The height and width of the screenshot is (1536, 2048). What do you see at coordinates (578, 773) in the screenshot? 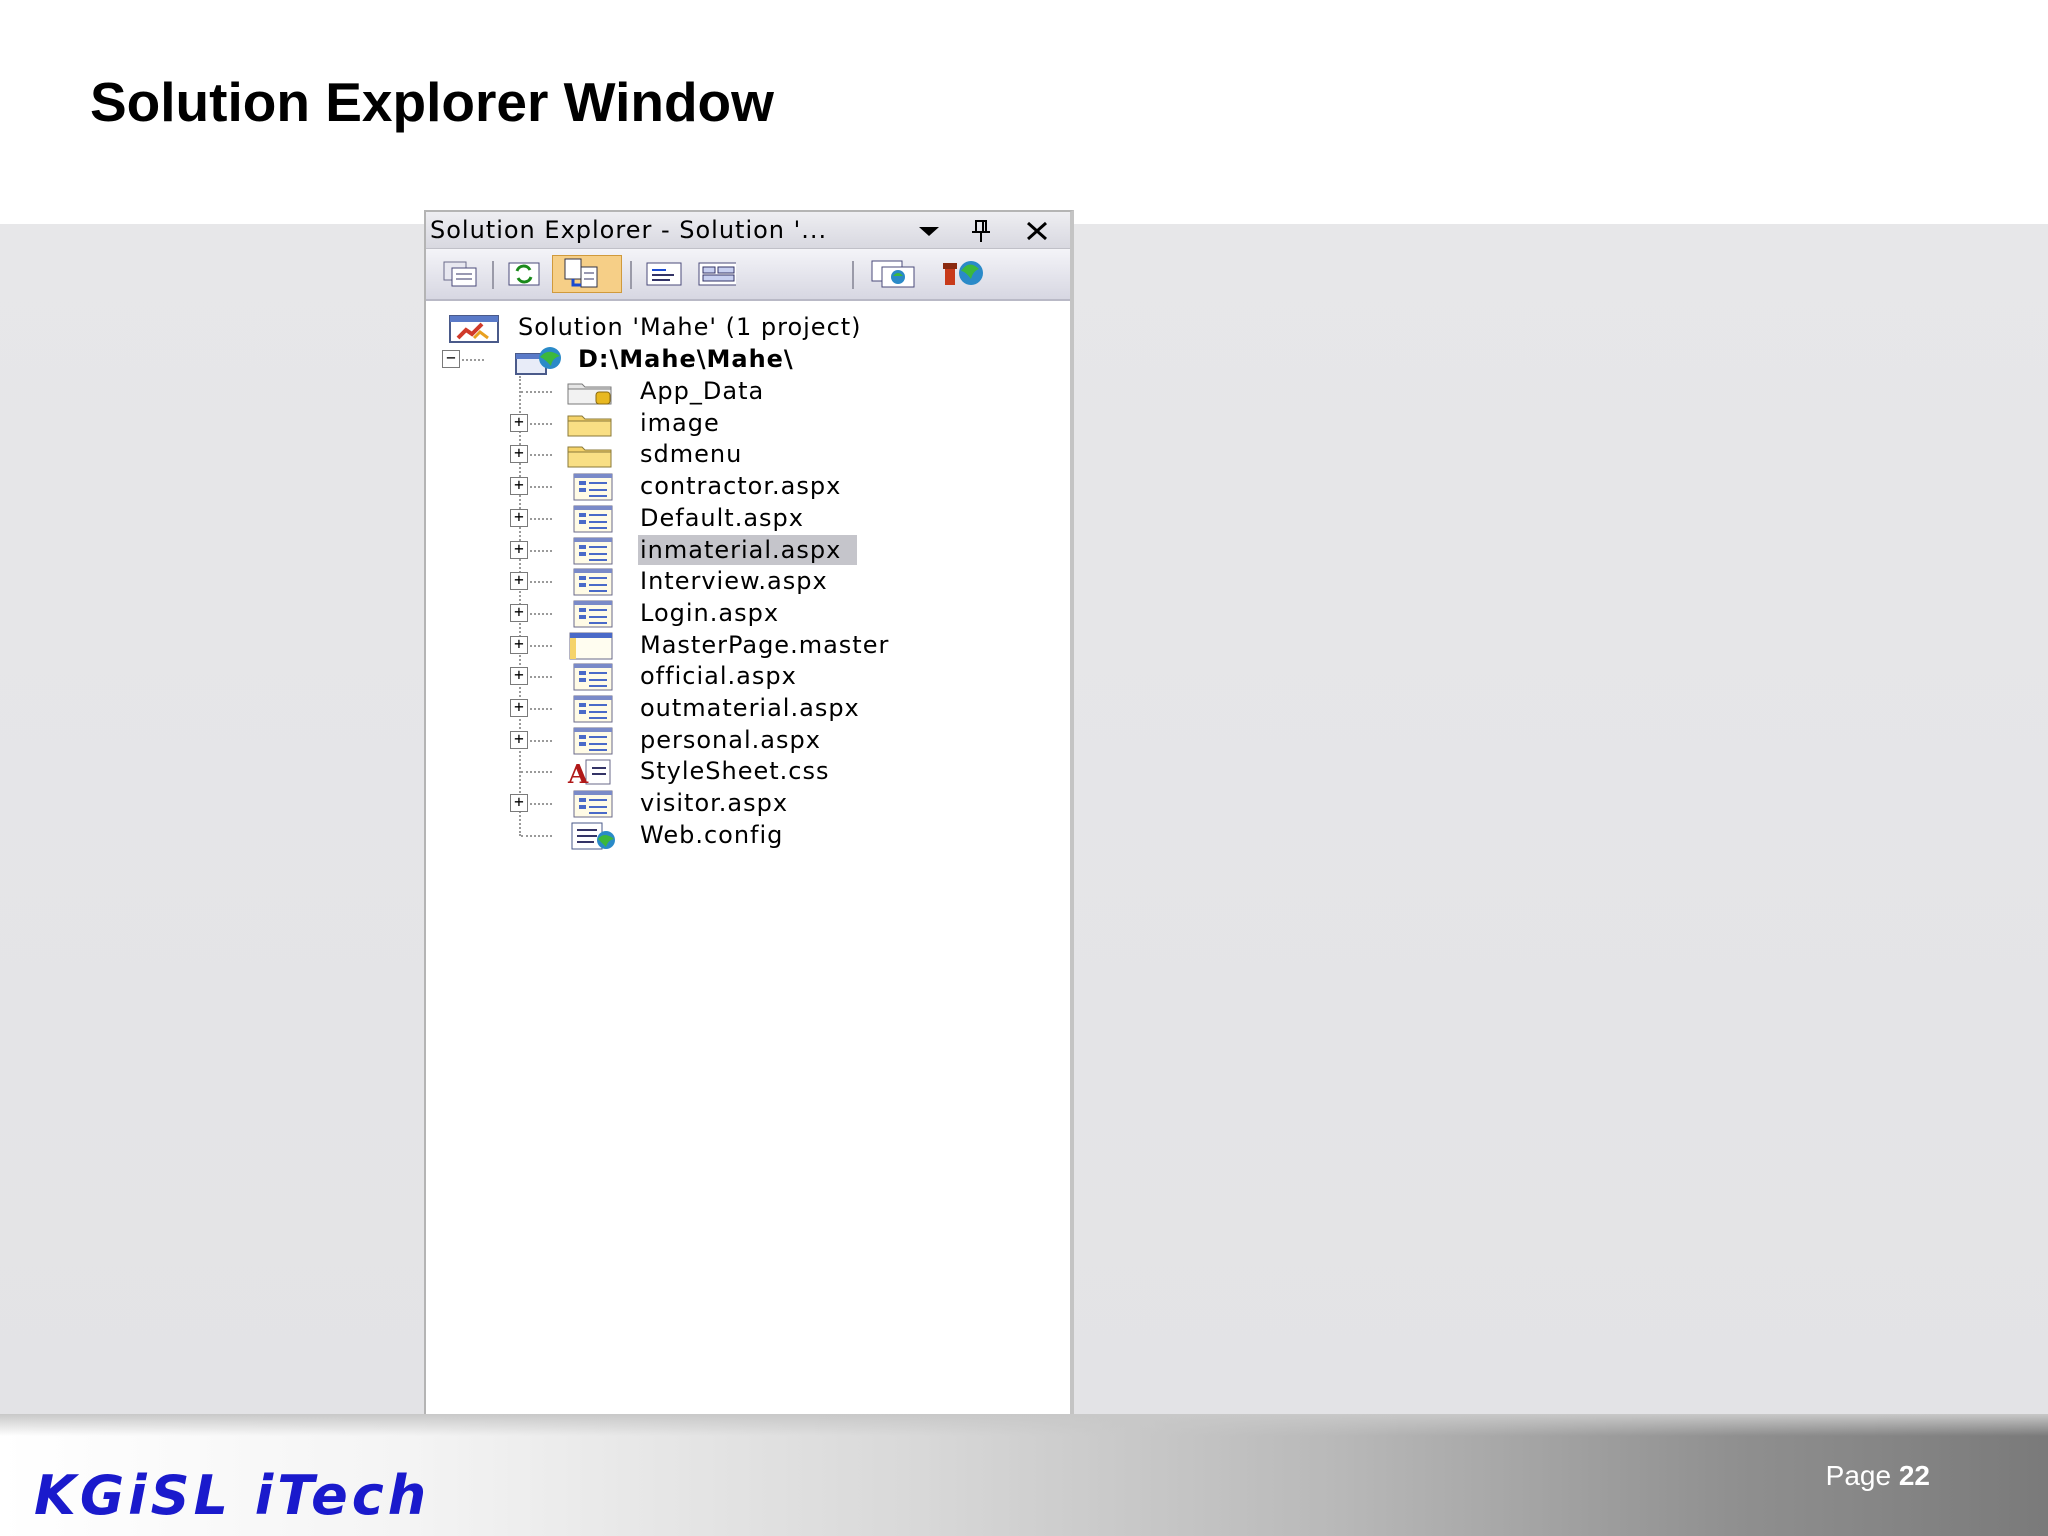
I see `svg-text: A` at bounding box center [578, 773].